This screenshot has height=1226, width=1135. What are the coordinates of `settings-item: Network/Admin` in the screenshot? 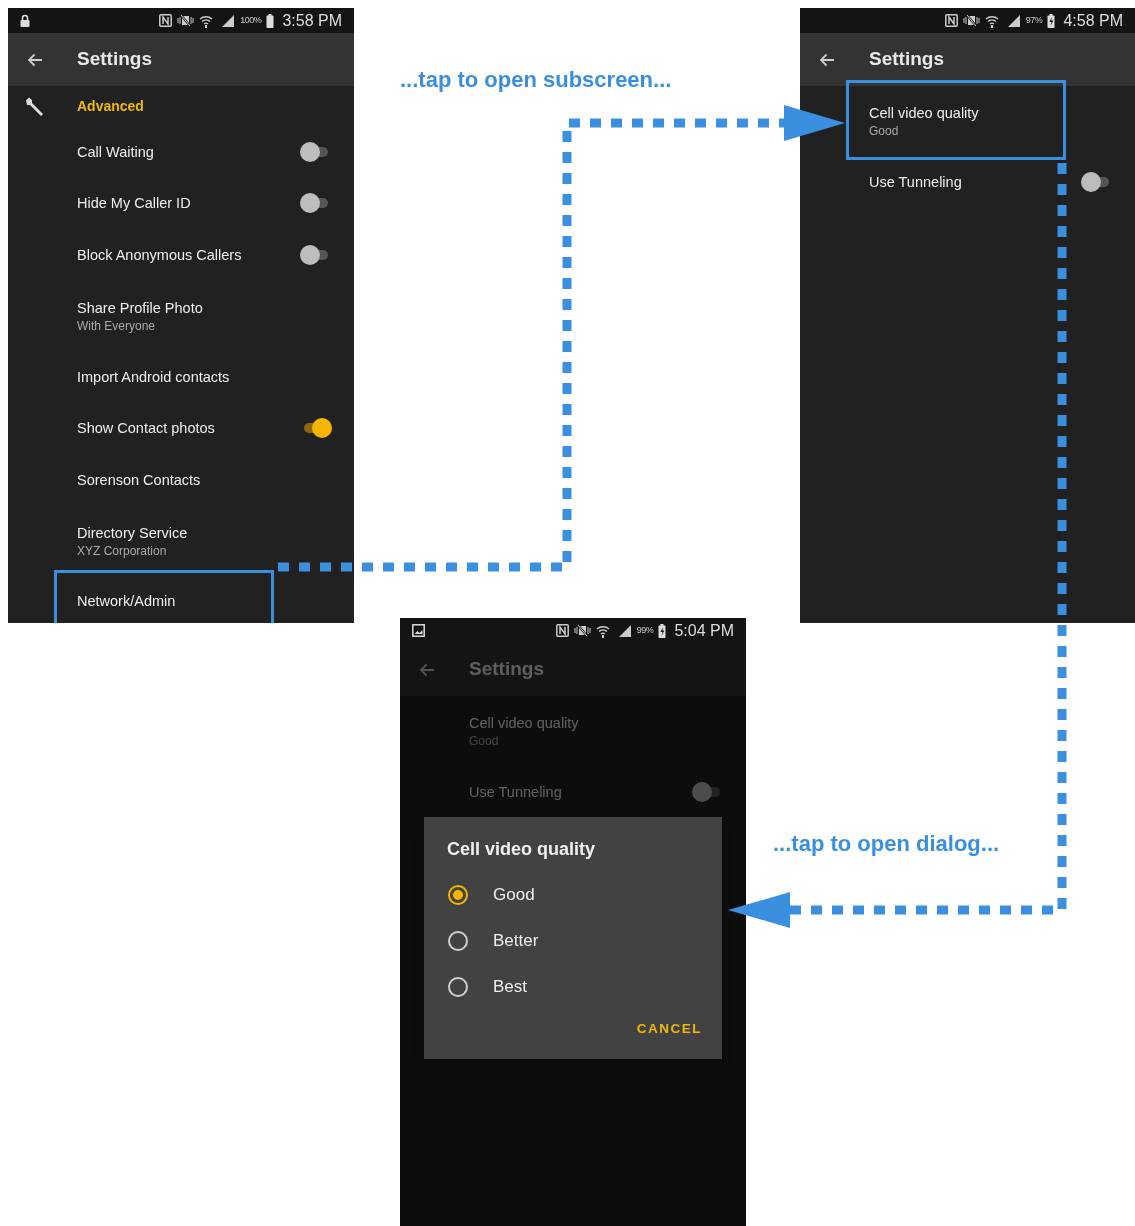 It's located at (181, 599).